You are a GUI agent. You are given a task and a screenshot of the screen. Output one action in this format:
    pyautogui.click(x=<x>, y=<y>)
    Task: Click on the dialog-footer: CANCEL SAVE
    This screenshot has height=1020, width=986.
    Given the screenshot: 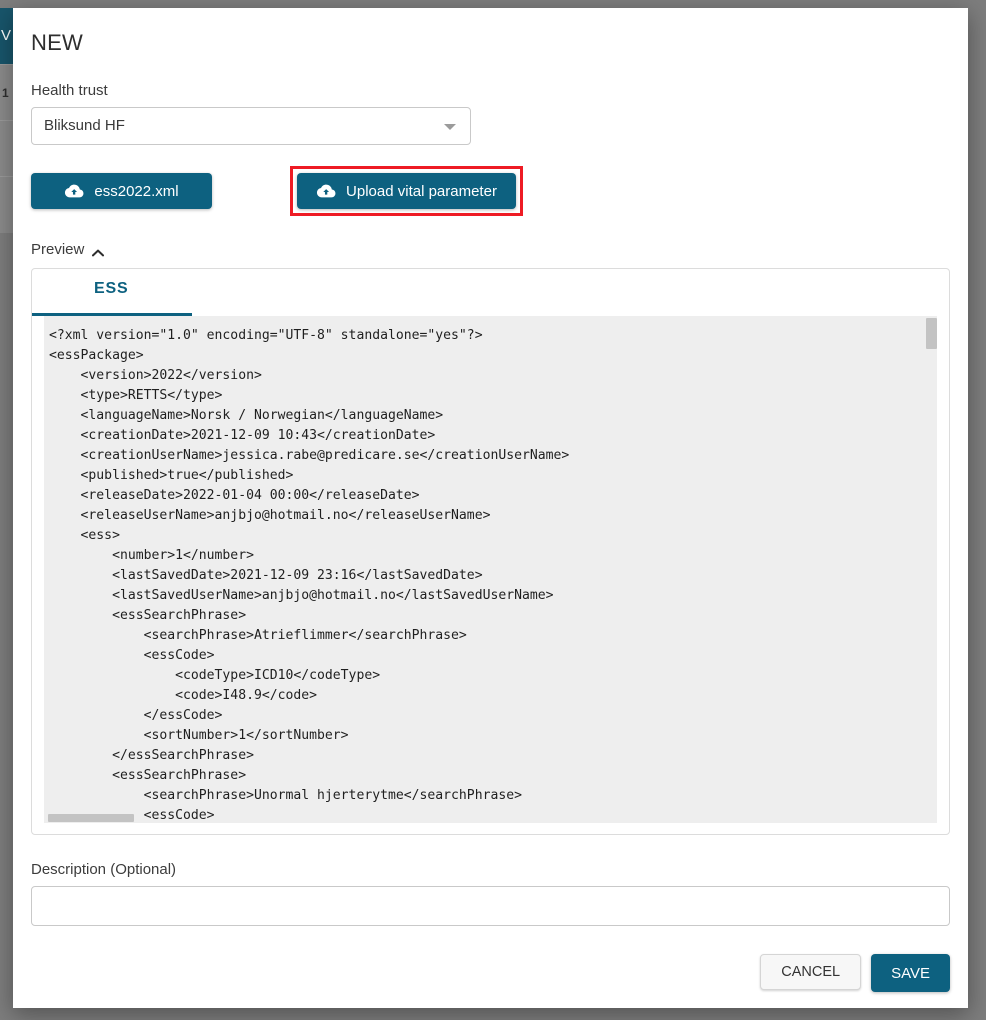 What is the action you would take?
    pyautogui.click(x=855, y=973)
    